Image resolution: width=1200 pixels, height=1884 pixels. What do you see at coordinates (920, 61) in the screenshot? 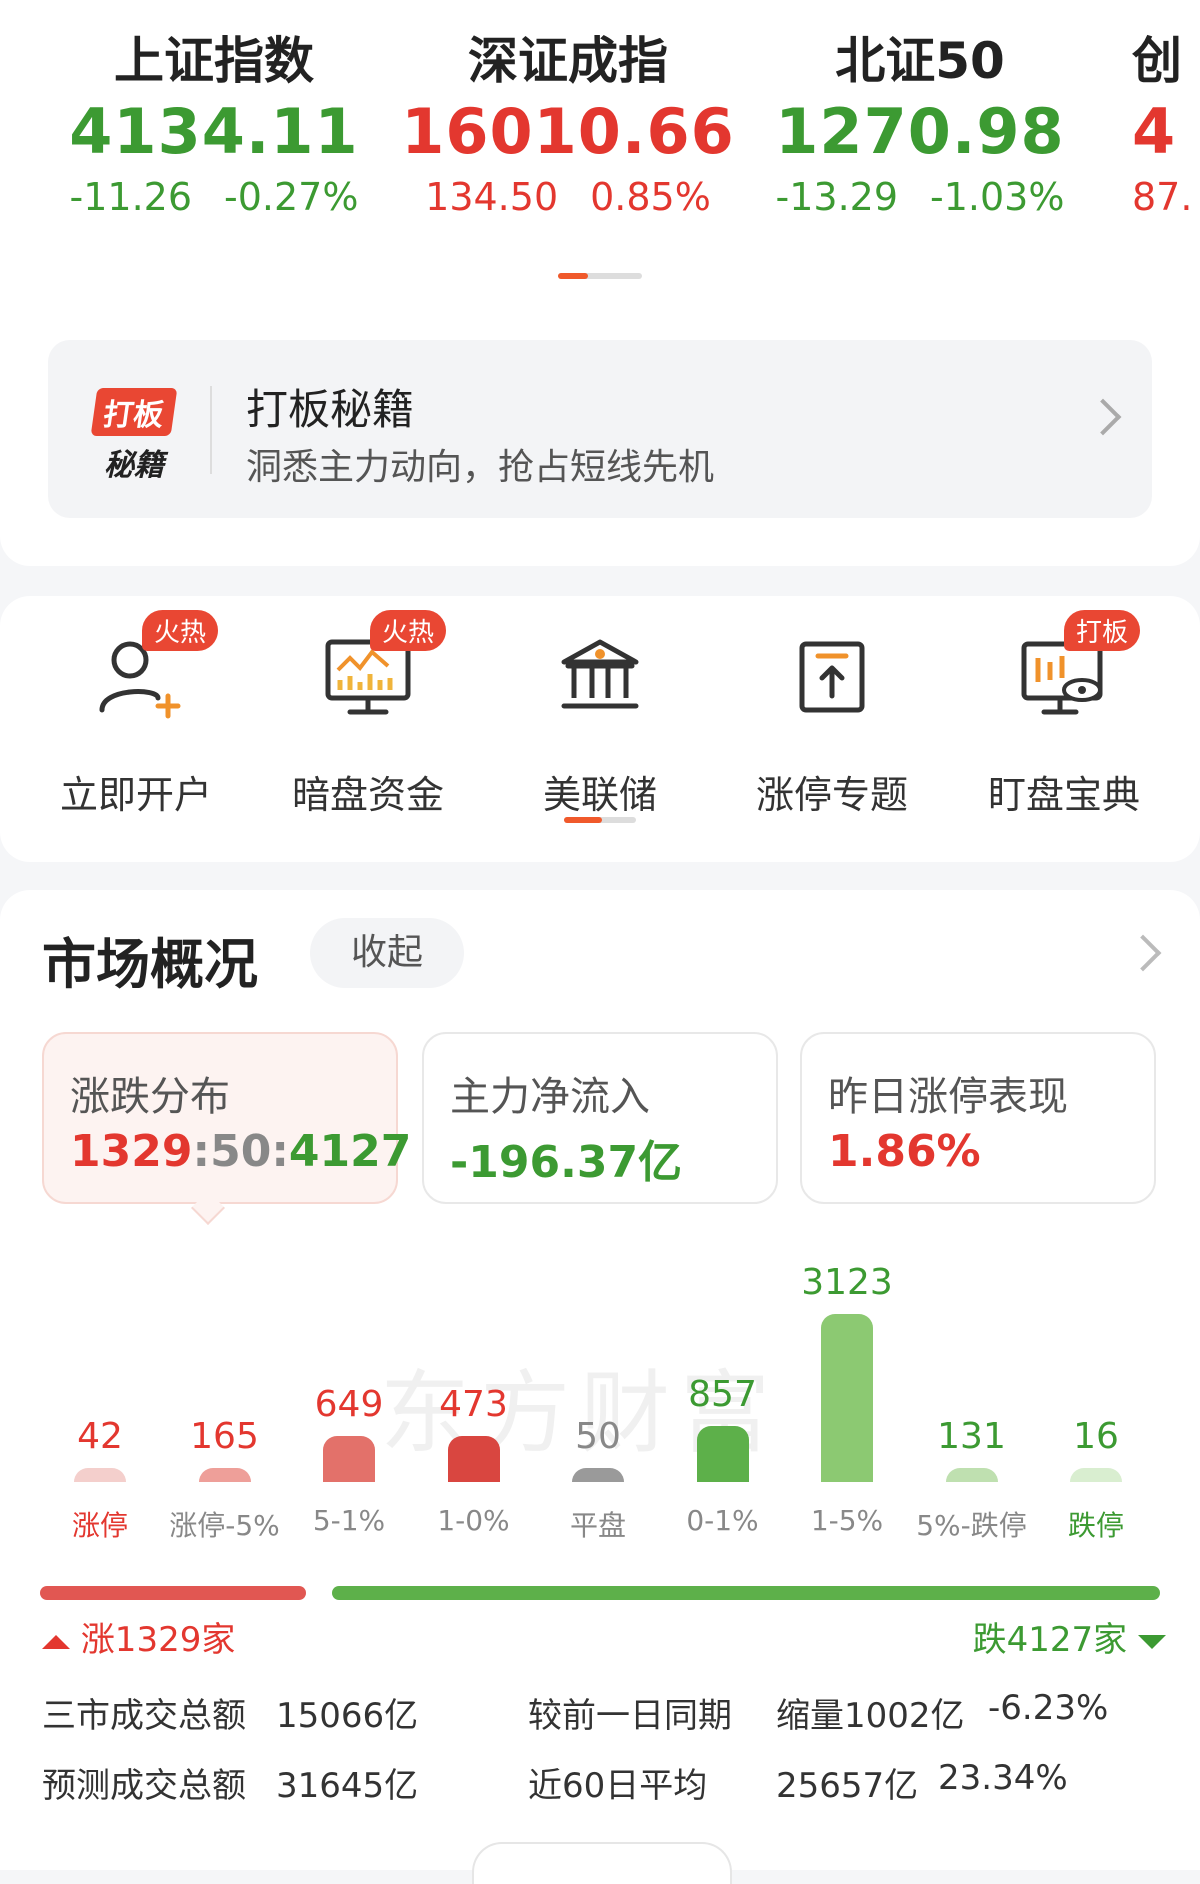
I see `index-name: 北证50` at bounding box center [920, 61].